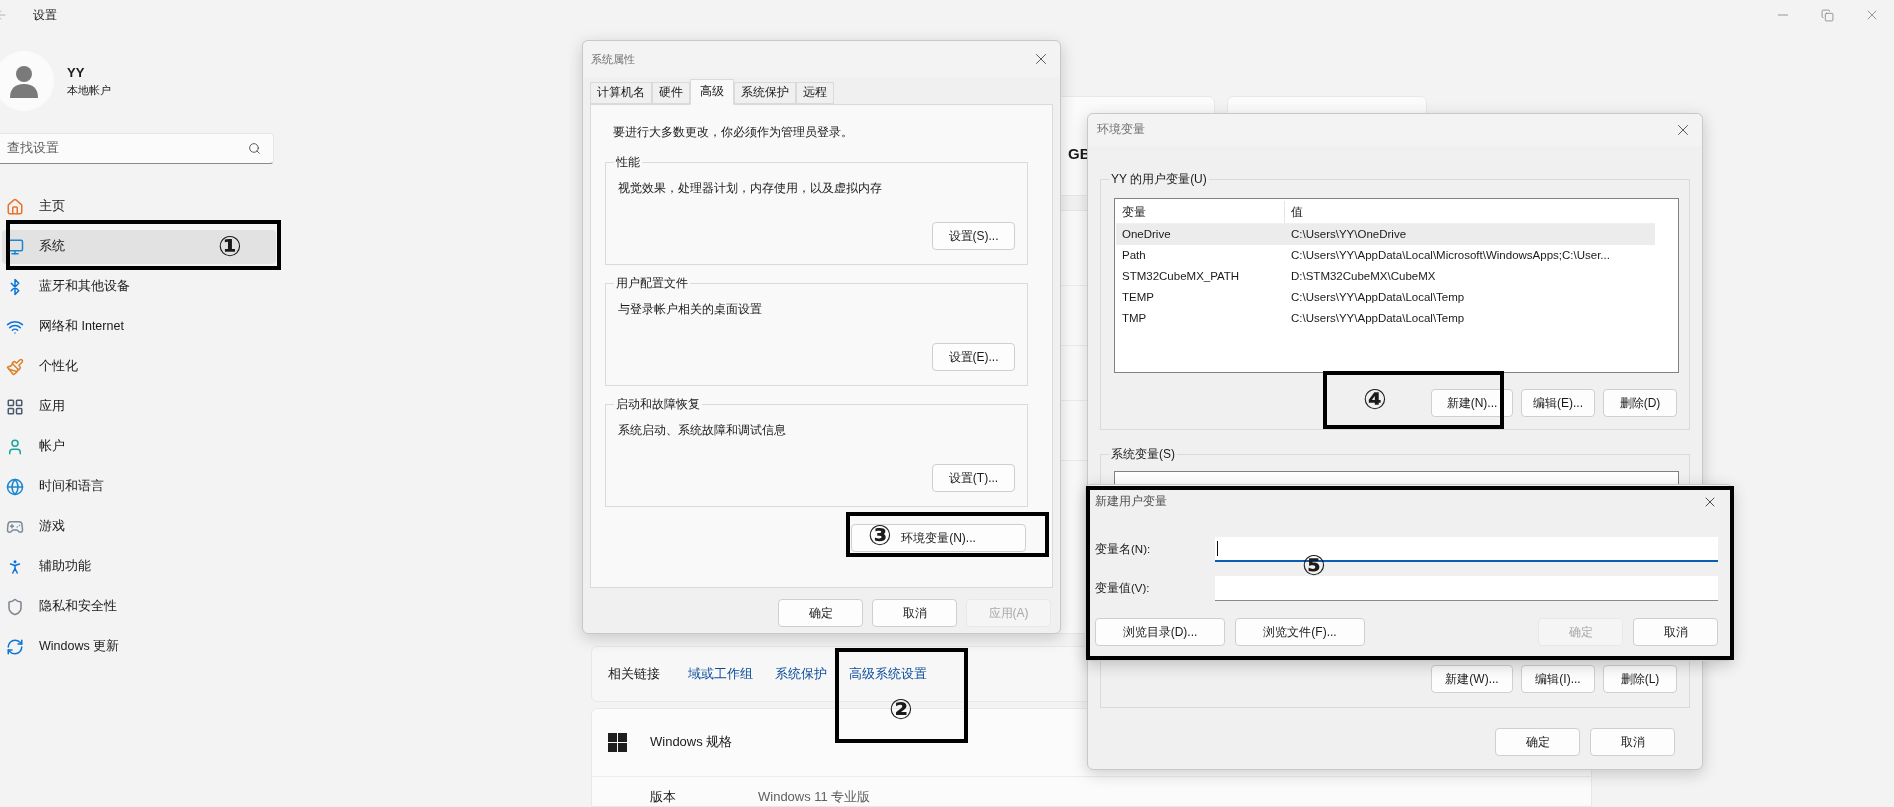  I want to click on list-row: OneDrive C:\Users\YY\OneDrive, so click(1385, 234).